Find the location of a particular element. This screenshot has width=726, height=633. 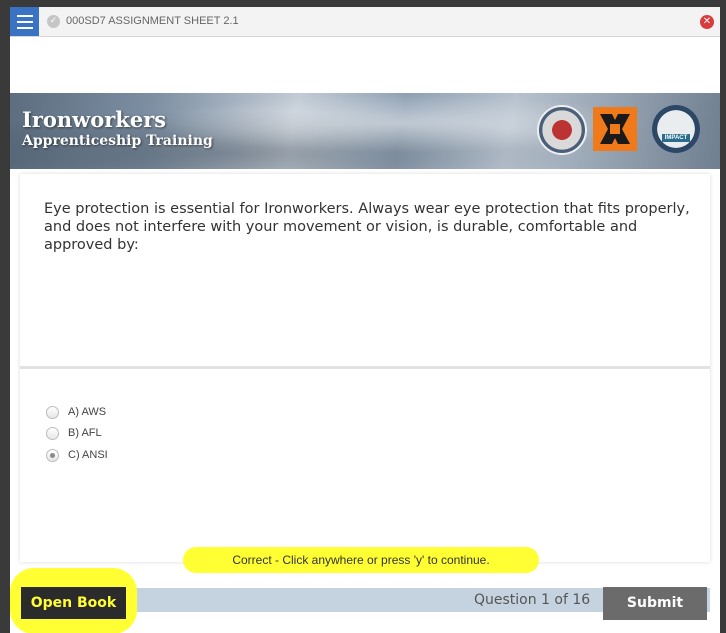

answer-option-label: B) AFL is located at coordinates (85, 433).